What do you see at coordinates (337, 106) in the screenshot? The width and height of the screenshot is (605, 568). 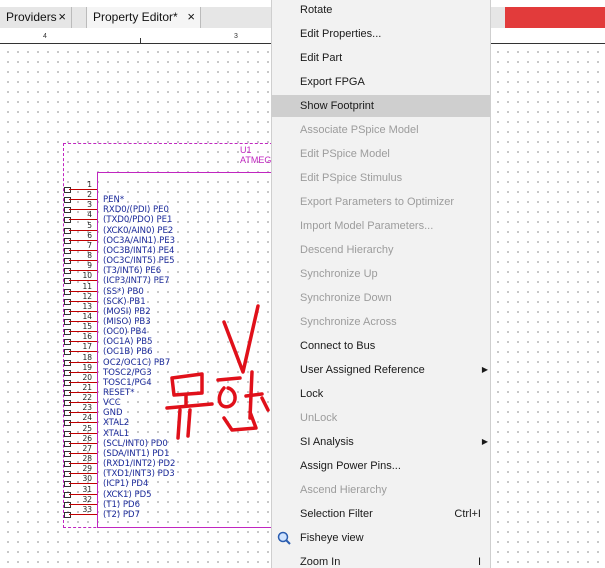 I see `menu-item-label: Show Footprint` at bounding box center [337, 106].